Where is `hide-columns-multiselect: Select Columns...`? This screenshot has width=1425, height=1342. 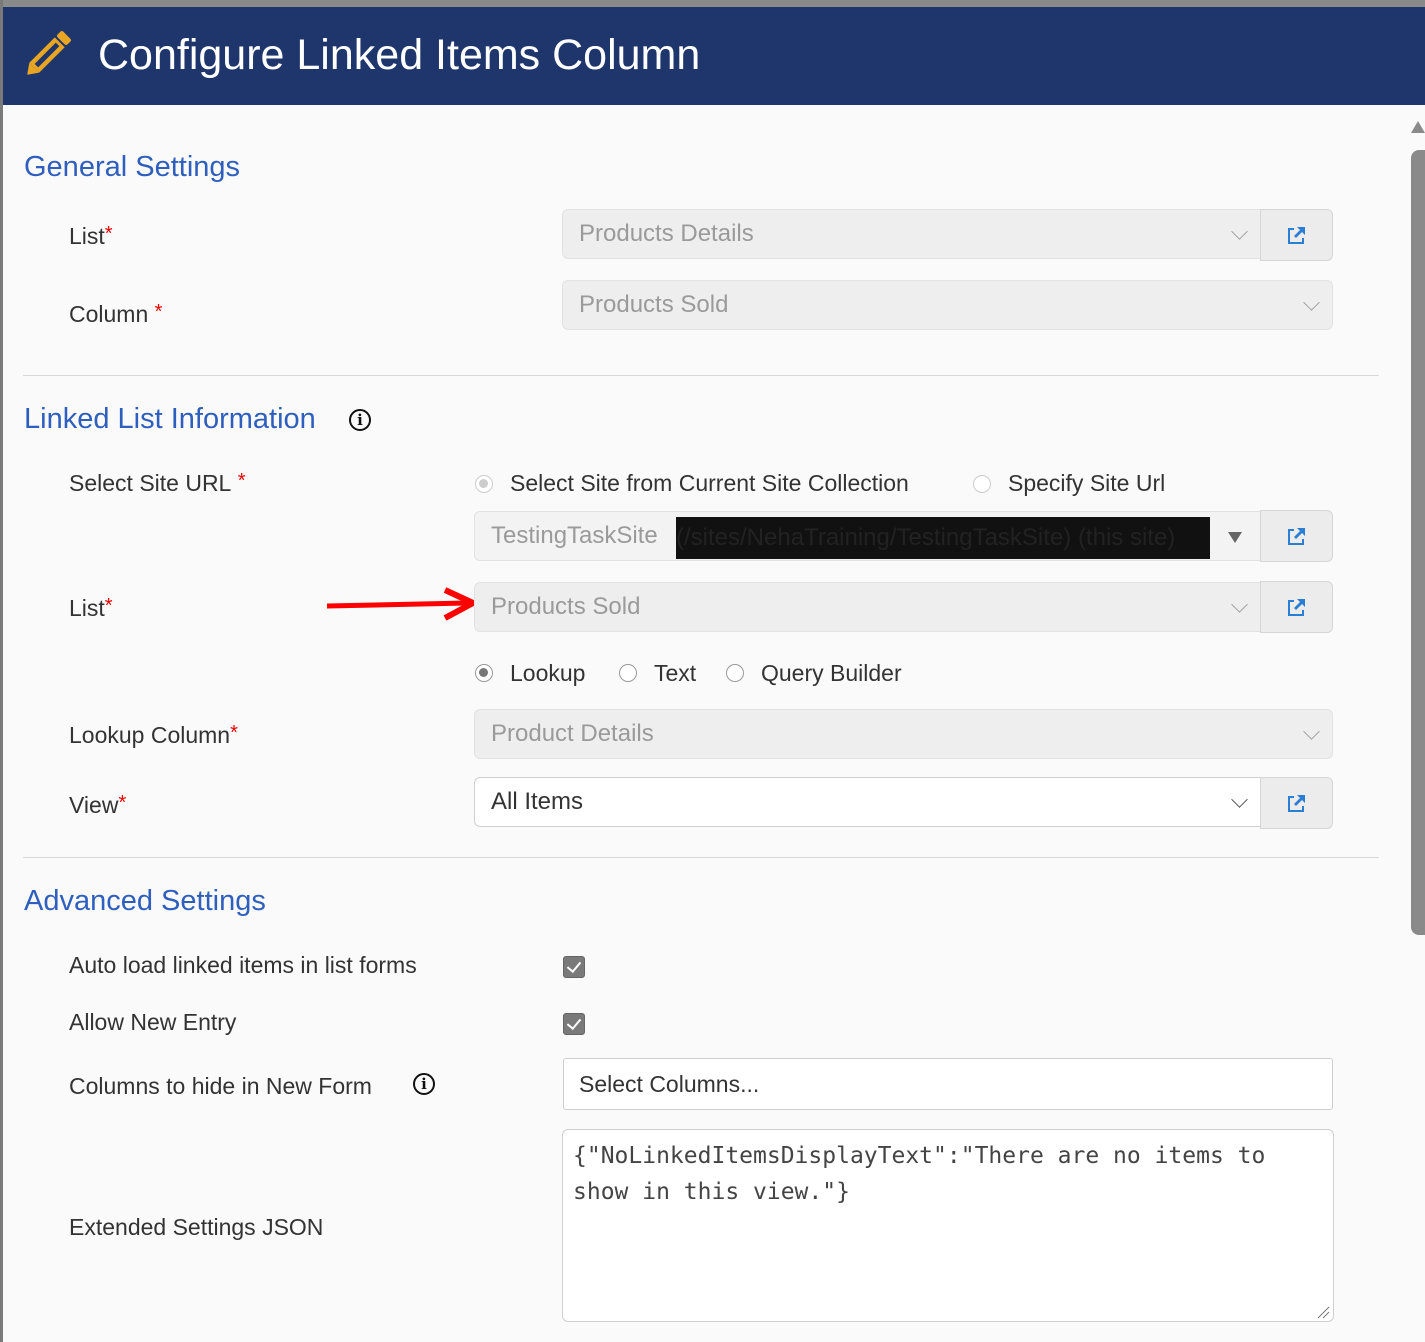 hide-columns-multiselect: Select Columns... is located at coordinates (948, 1084).